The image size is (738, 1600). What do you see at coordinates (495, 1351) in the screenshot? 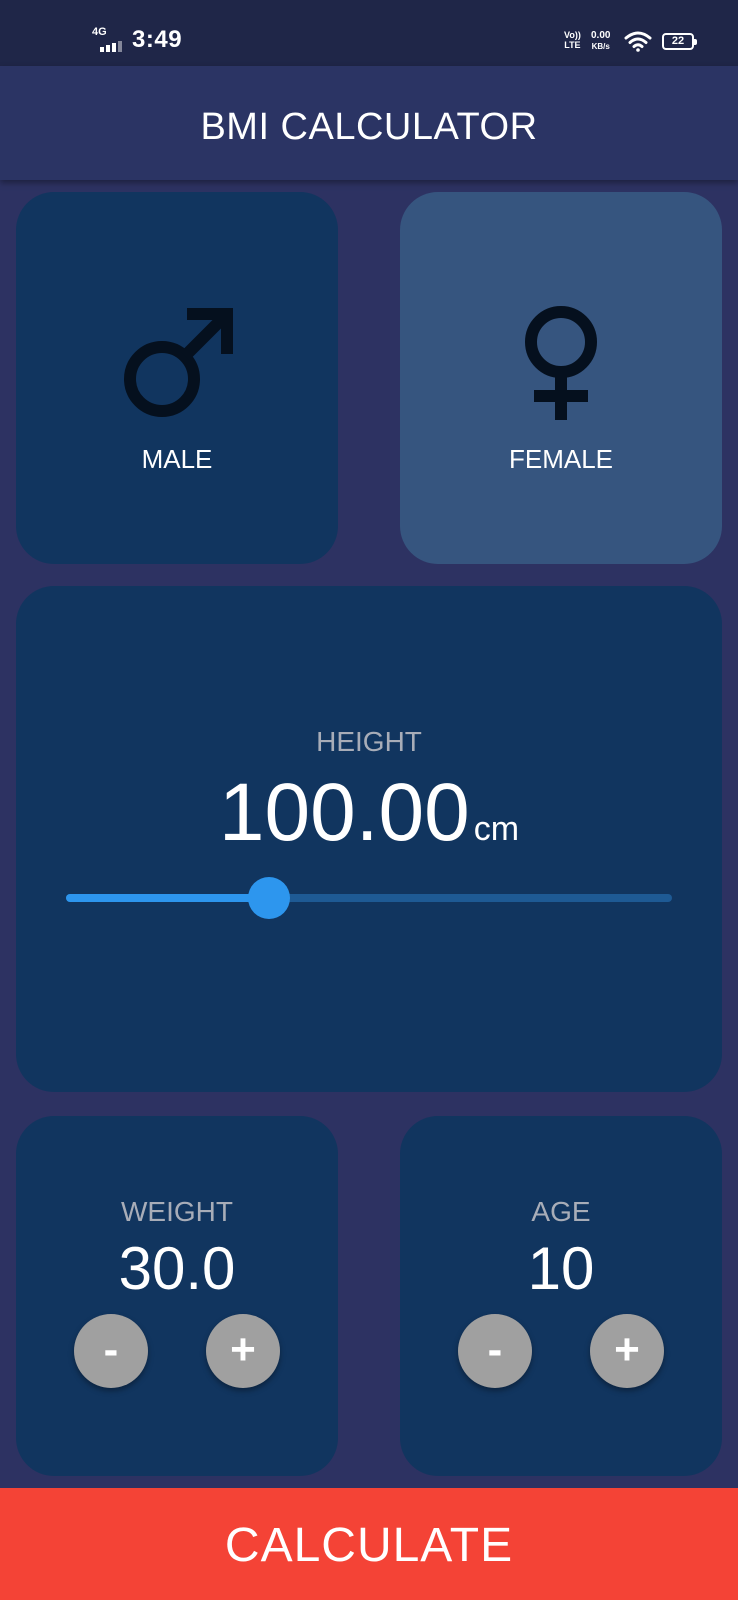
I see `age-decrement-button: -` at bounding box center [495, 1351].